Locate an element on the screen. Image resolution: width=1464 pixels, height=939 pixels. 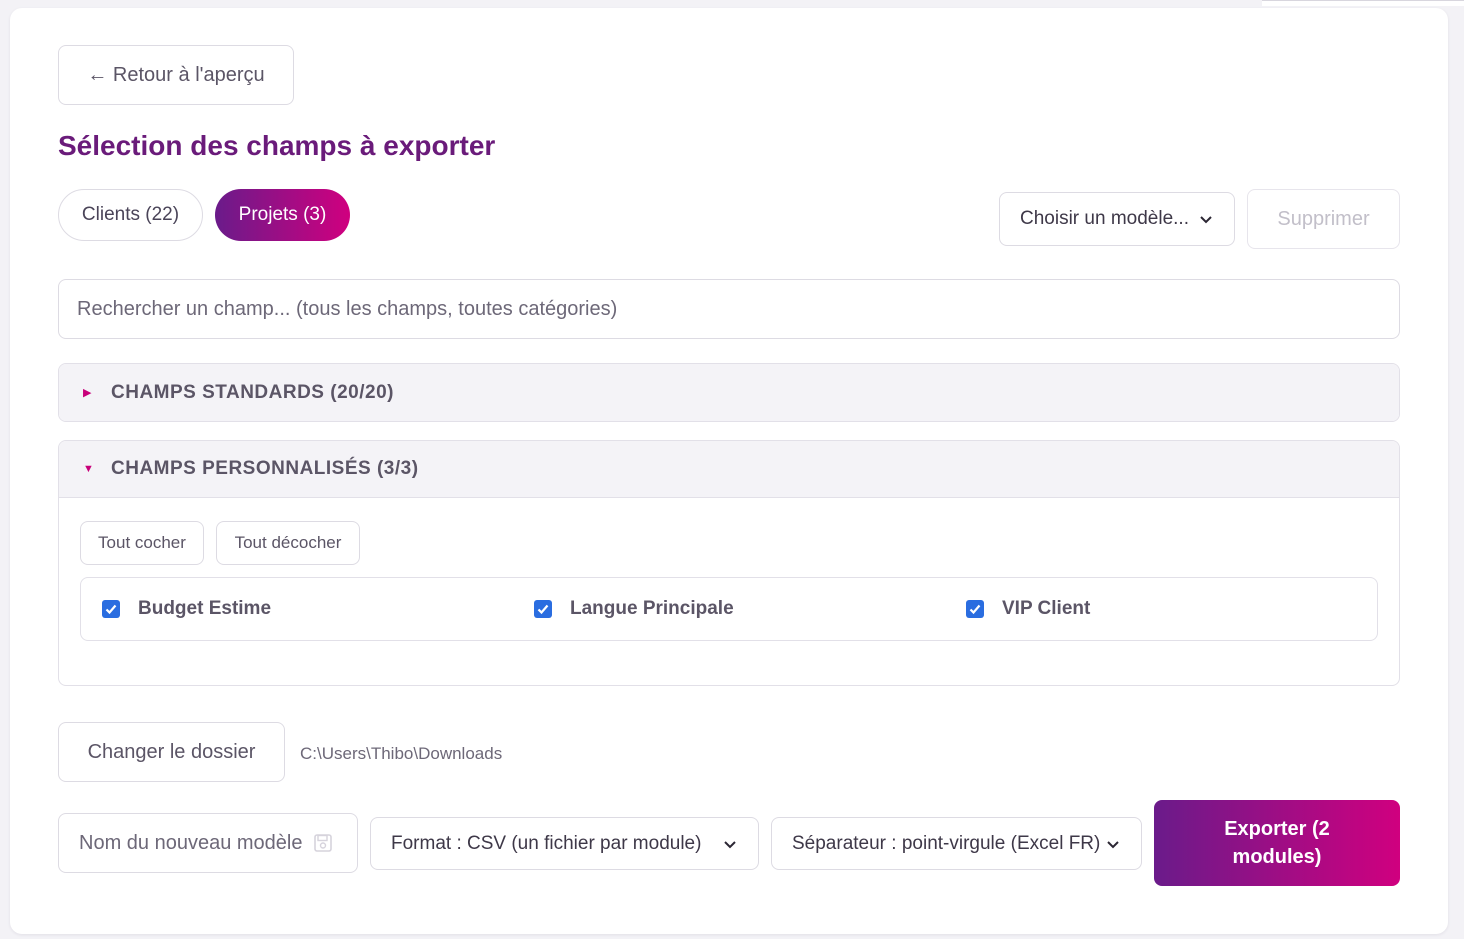
tab-clients: Clients (22) is located at coordinates (130, 215).